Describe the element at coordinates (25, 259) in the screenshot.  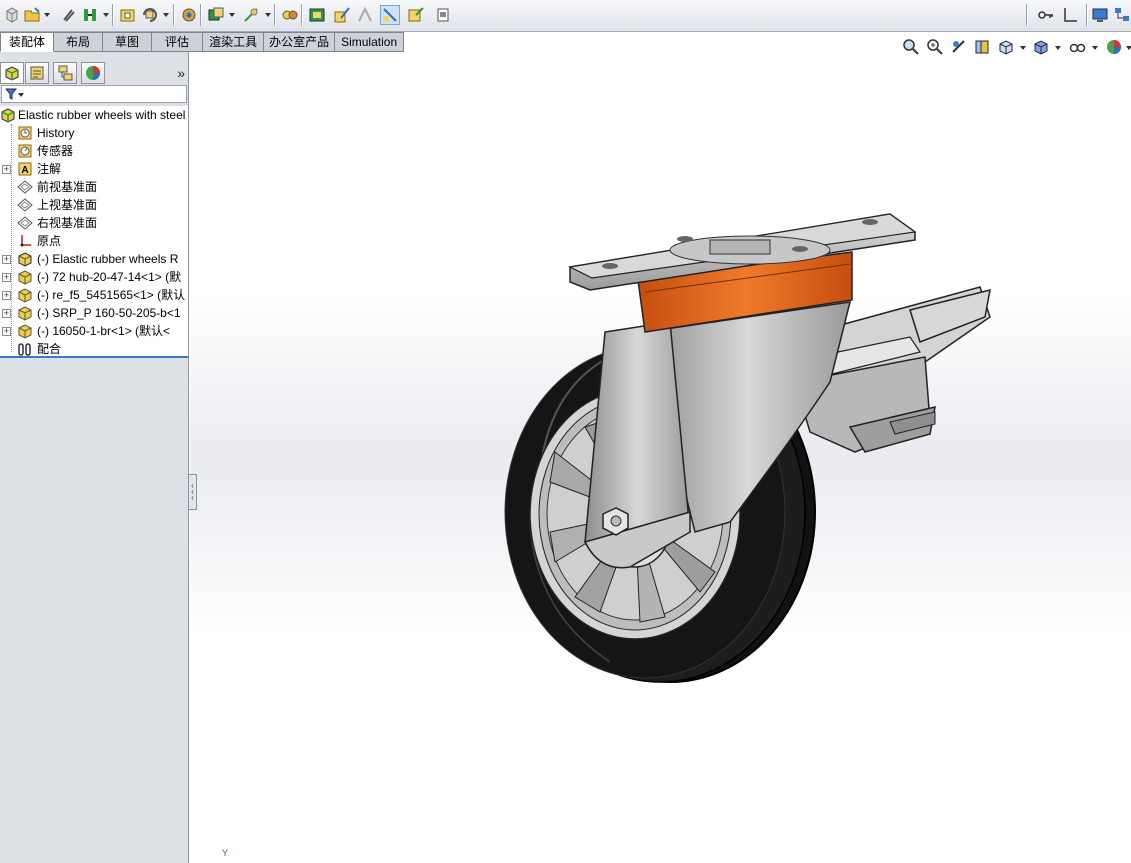
I see `subassembly-icon` at that location.